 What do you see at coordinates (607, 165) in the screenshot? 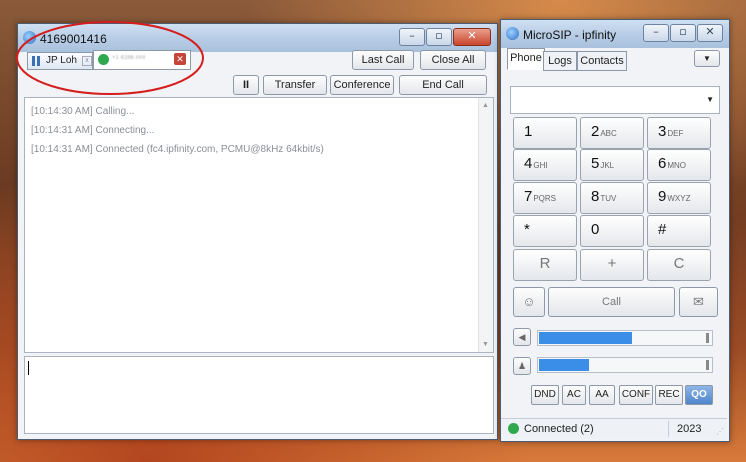
I see `key-letters: JKL` at bounding box center [607, 165].